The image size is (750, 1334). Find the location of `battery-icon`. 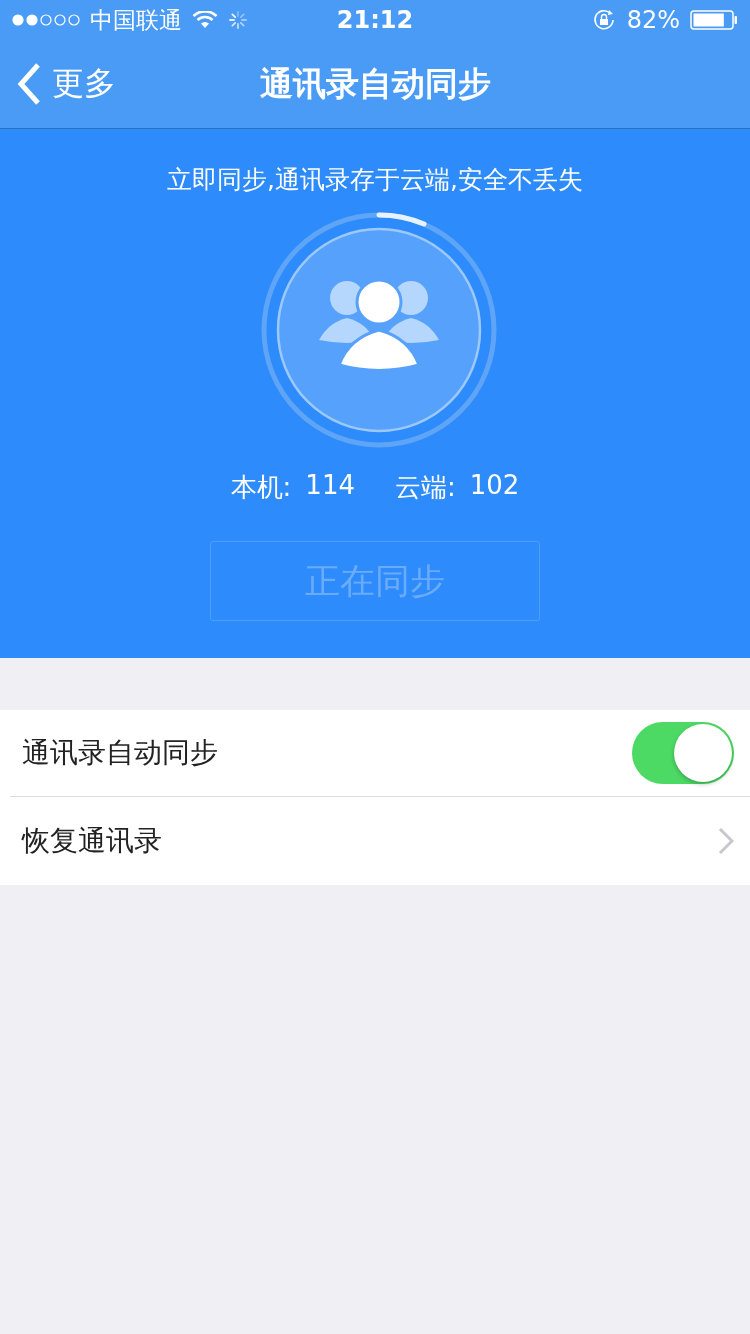

battery-icon is located at coordinates (714, 20).